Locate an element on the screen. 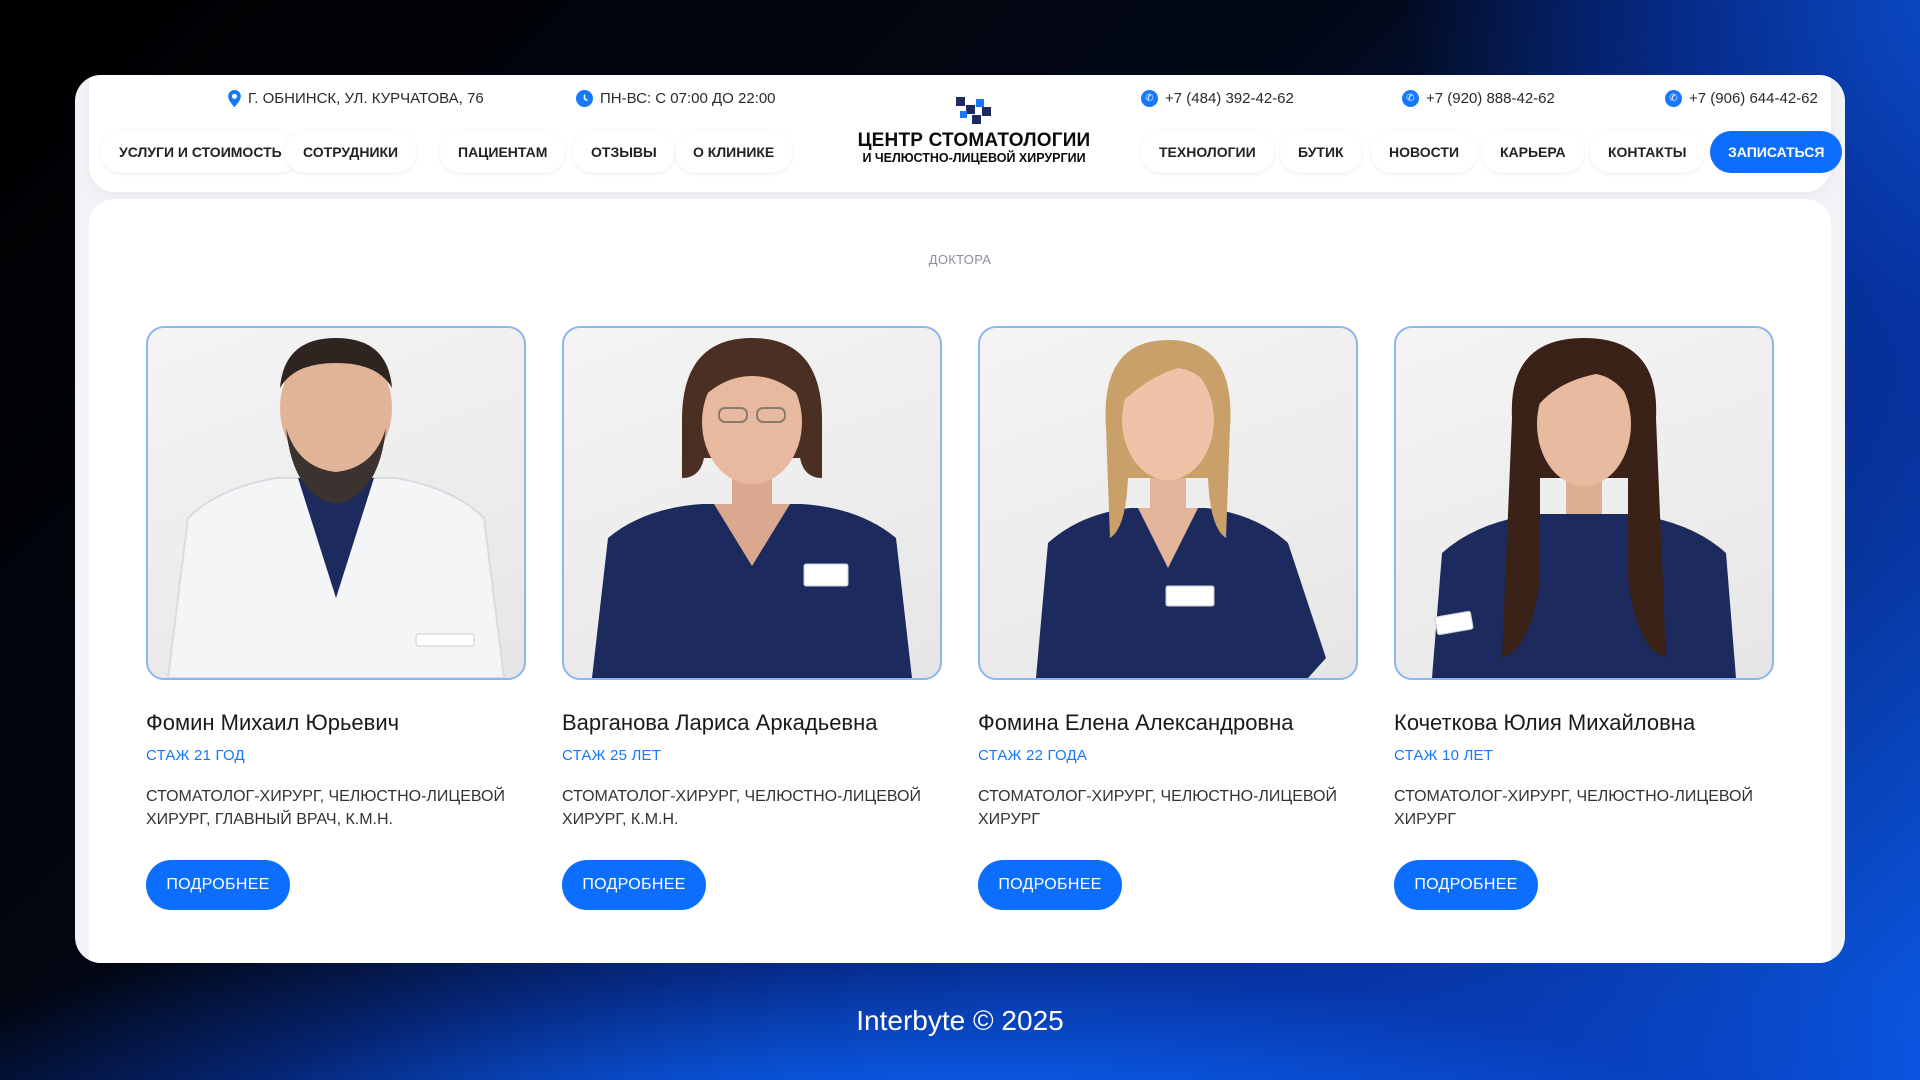  nav-career: КАРЬЕРА is located at coordinates (1533, 152).